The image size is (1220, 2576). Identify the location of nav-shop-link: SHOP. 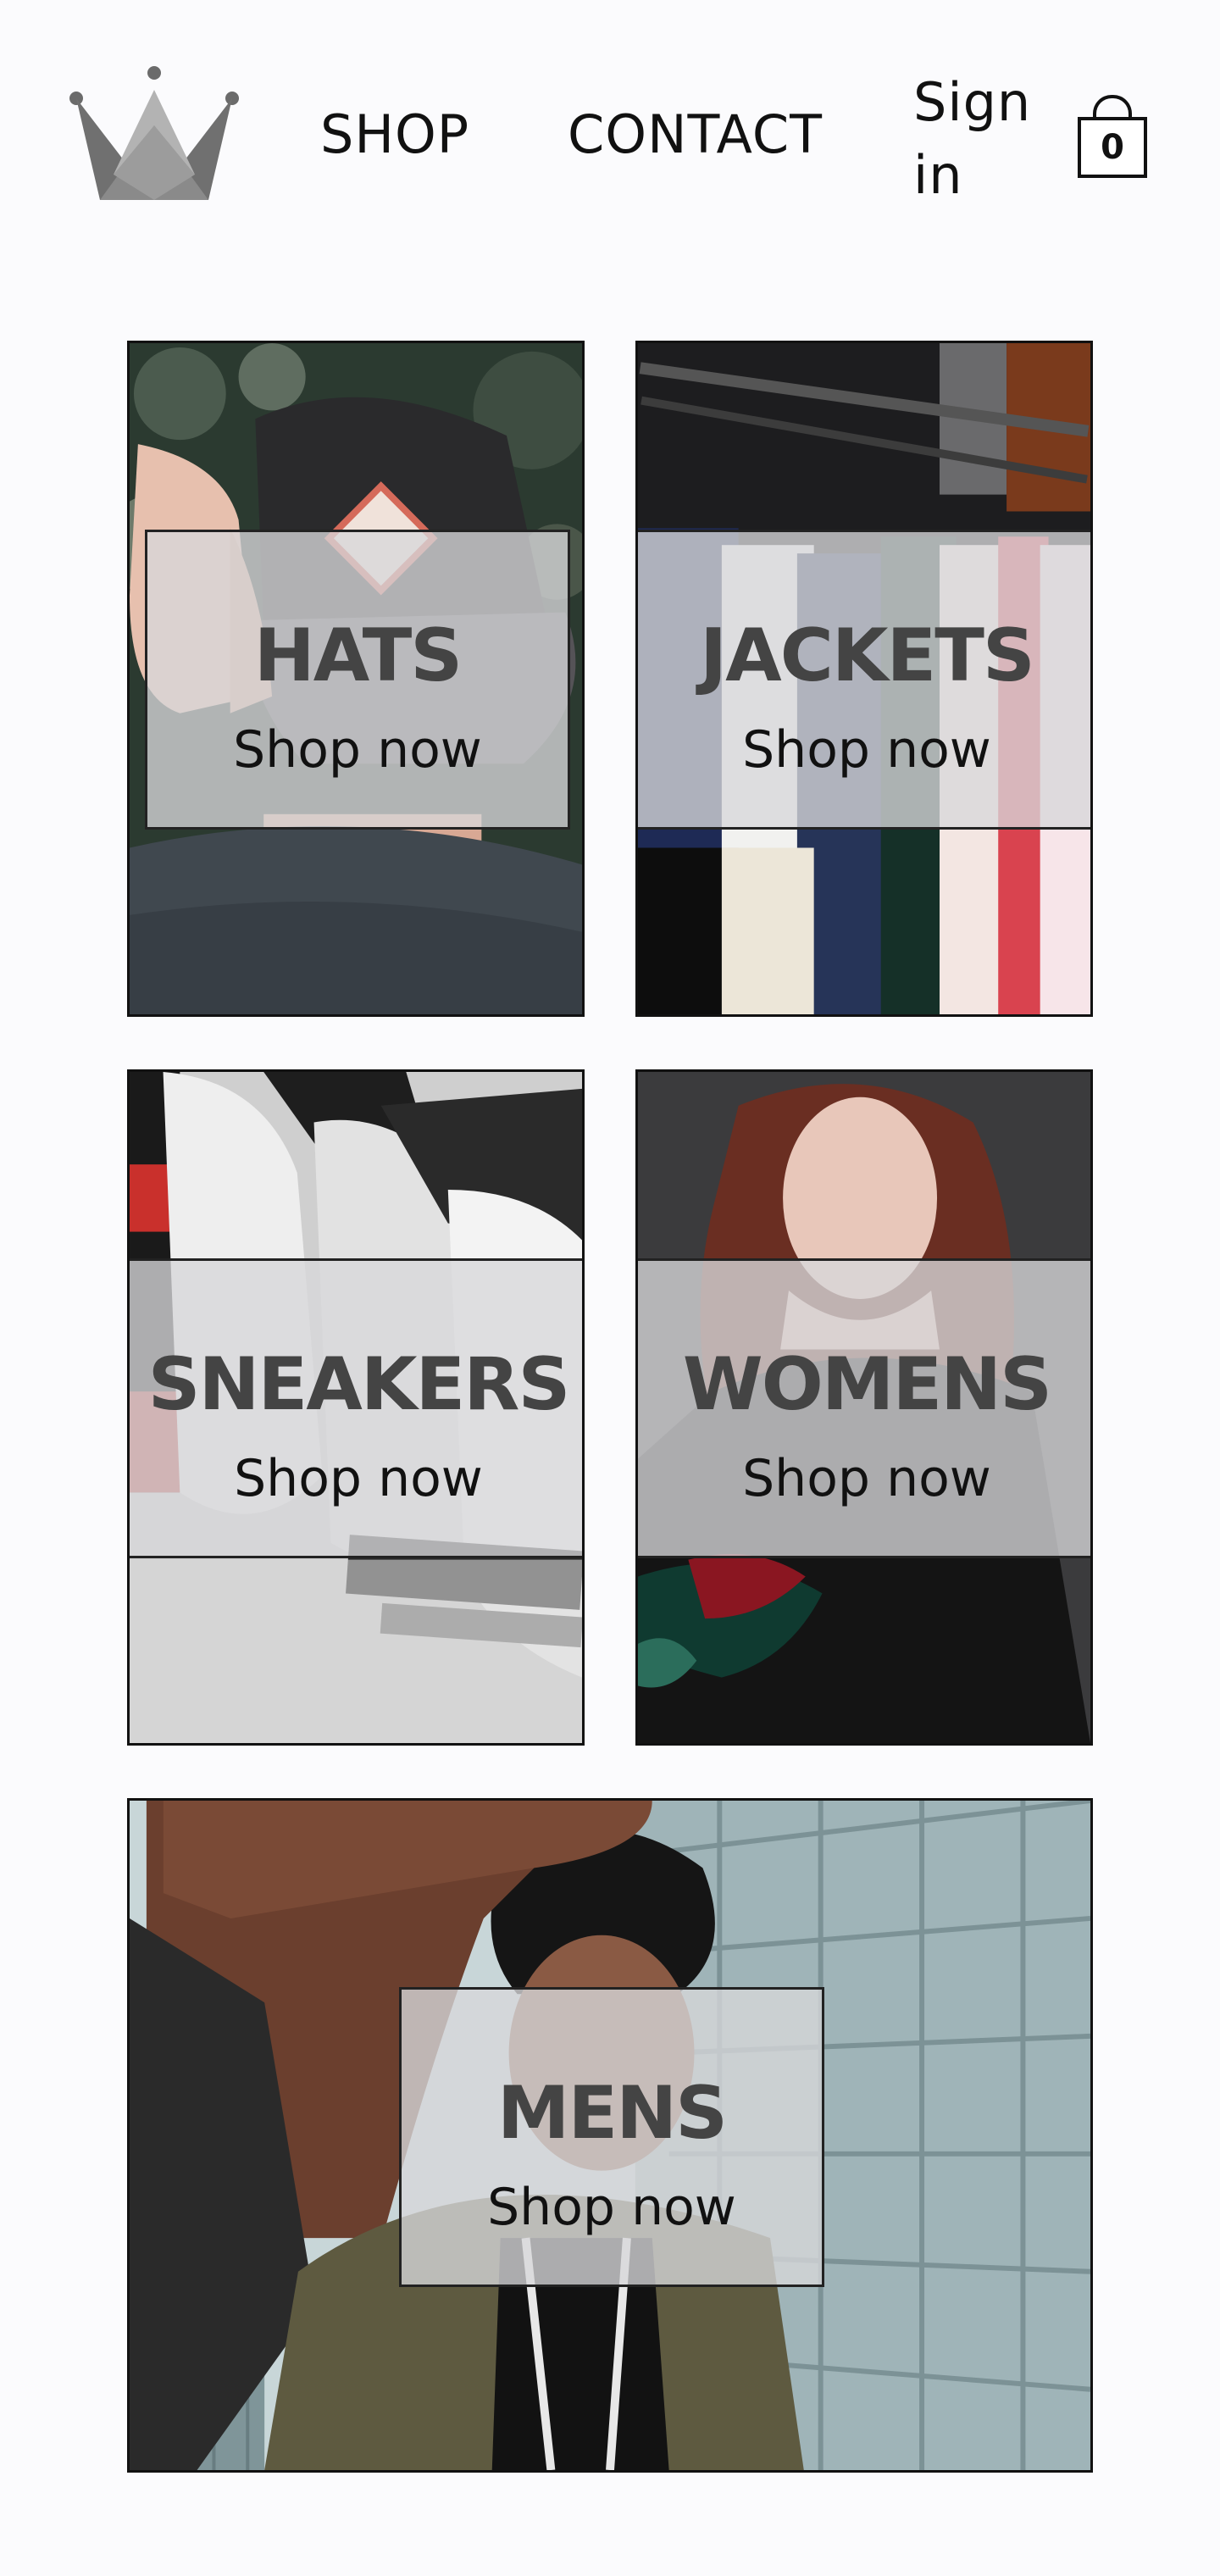
(394, 134).